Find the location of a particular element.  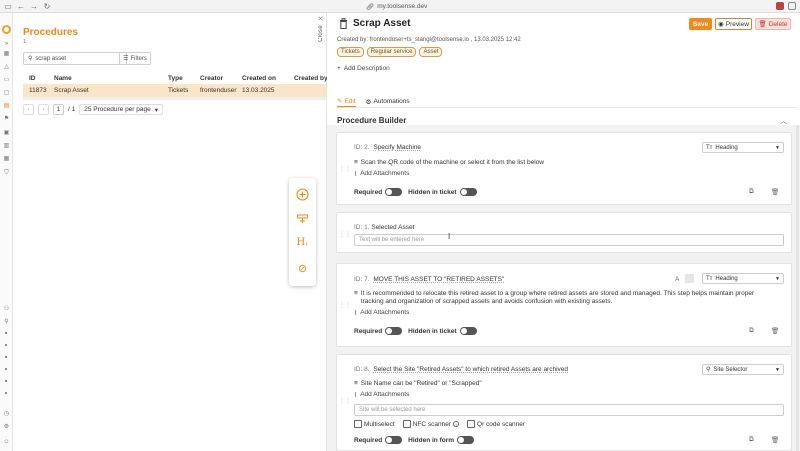

filters-button: ☰ Filters is located at coordinates (135, 58).